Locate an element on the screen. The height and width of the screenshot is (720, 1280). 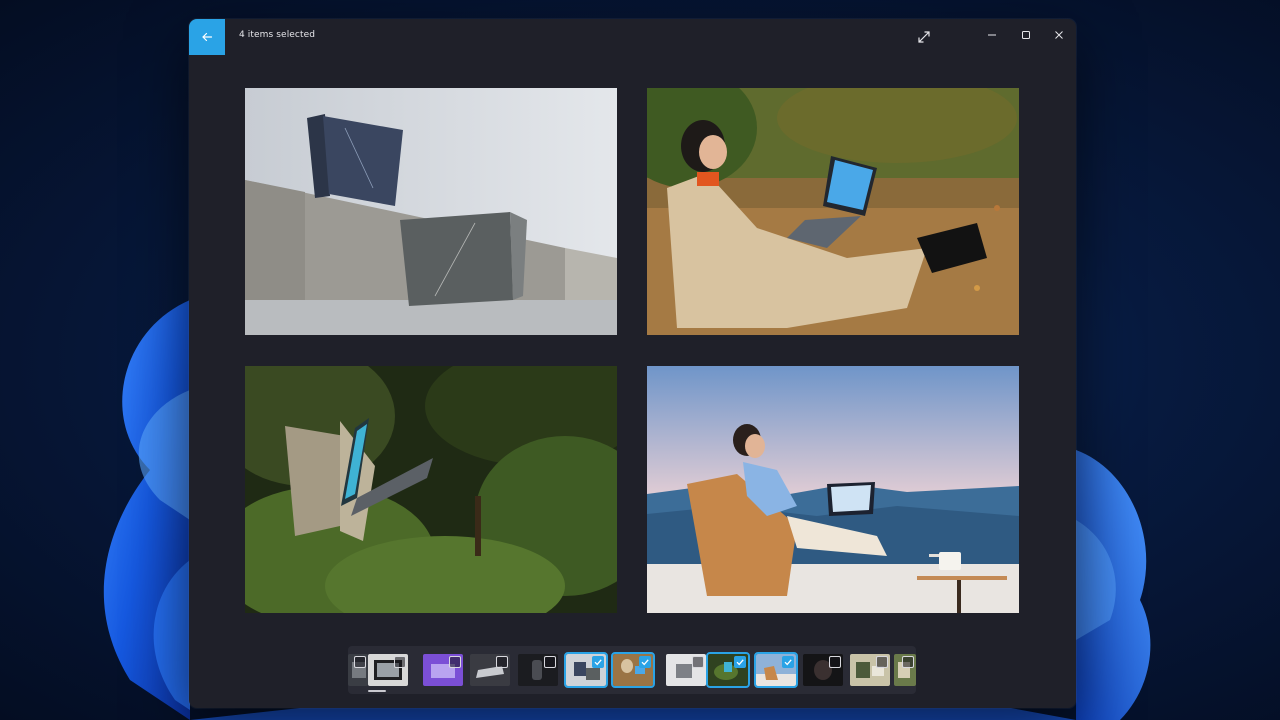
maximize-icon is located at coordinates (1026, 35).